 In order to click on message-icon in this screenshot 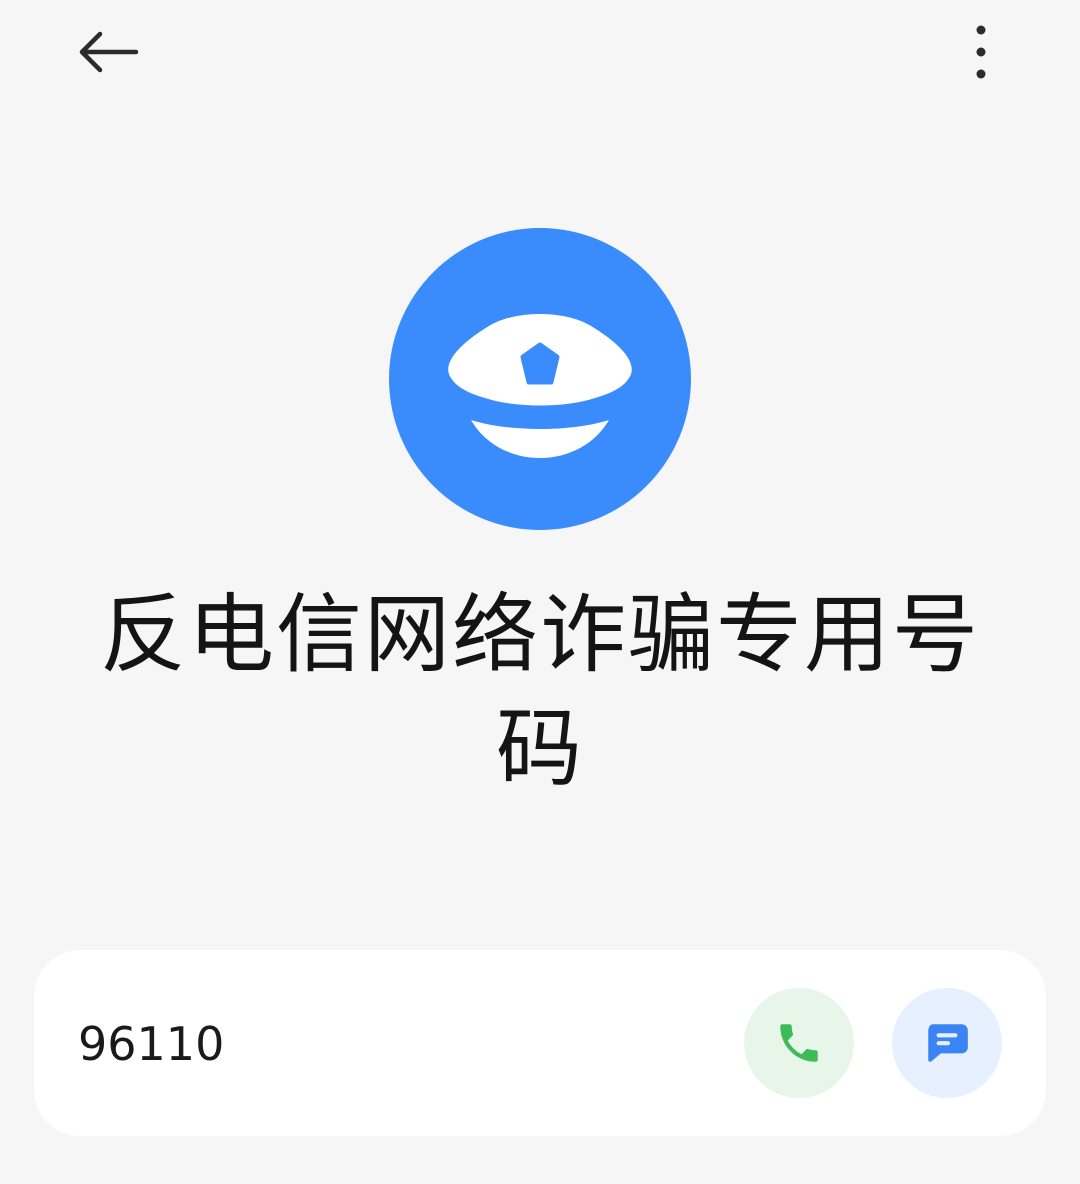, I will do `click(948, 1043)`.